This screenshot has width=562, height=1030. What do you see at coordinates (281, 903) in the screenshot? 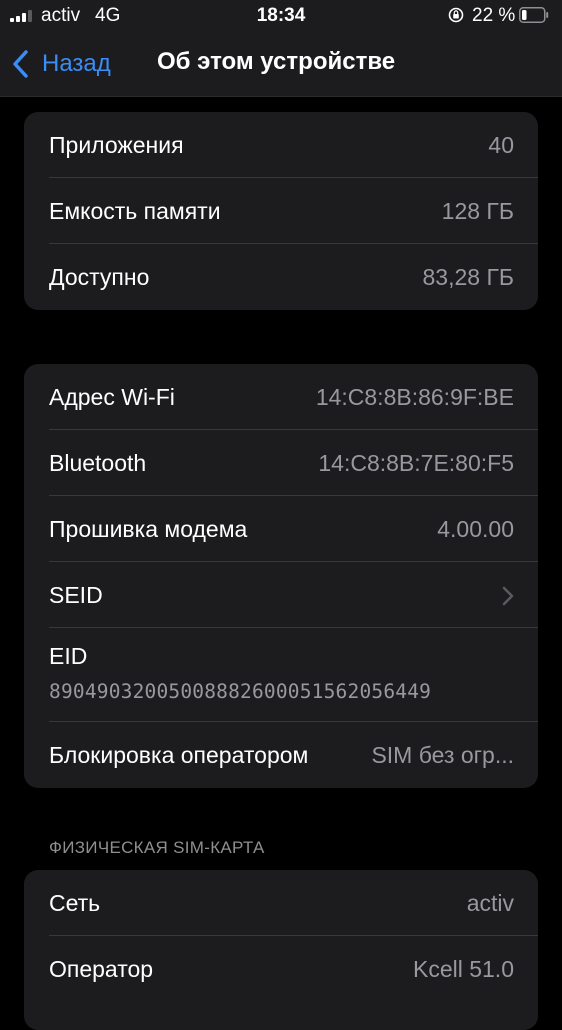
I see `network-row: Сеть activ` at bounding box center [281, 903].